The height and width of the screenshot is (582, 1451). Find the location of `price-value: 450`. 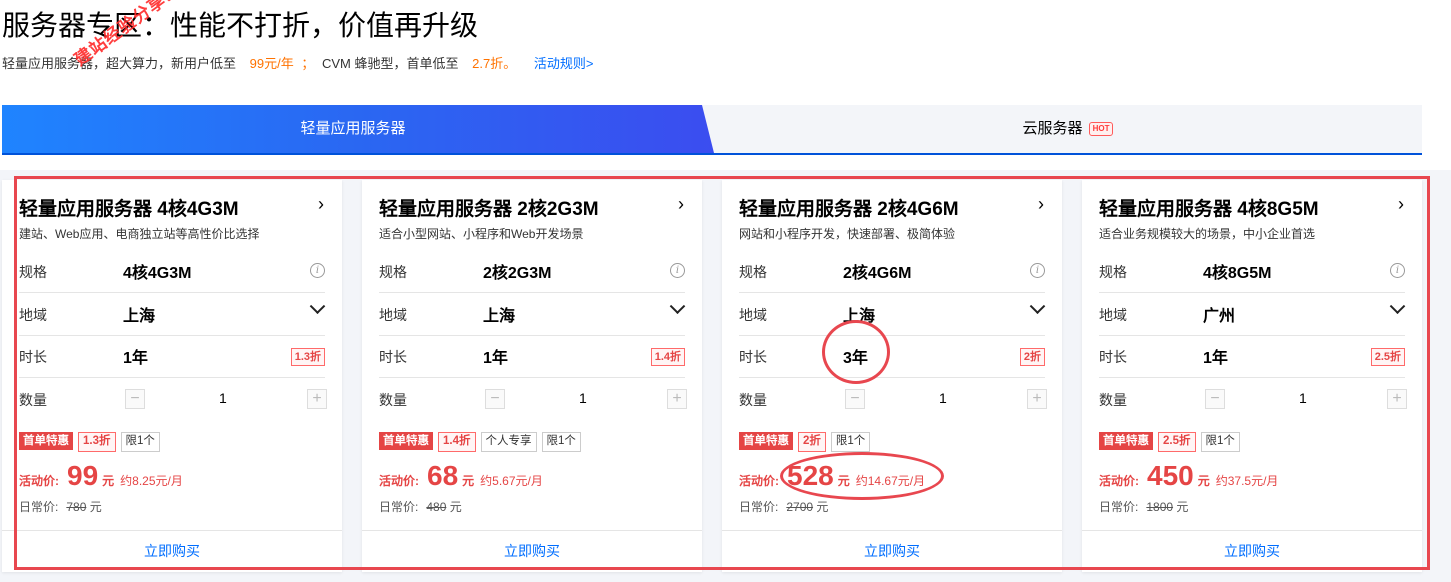

price-value: 450 is located at coordinates (1170, 475).